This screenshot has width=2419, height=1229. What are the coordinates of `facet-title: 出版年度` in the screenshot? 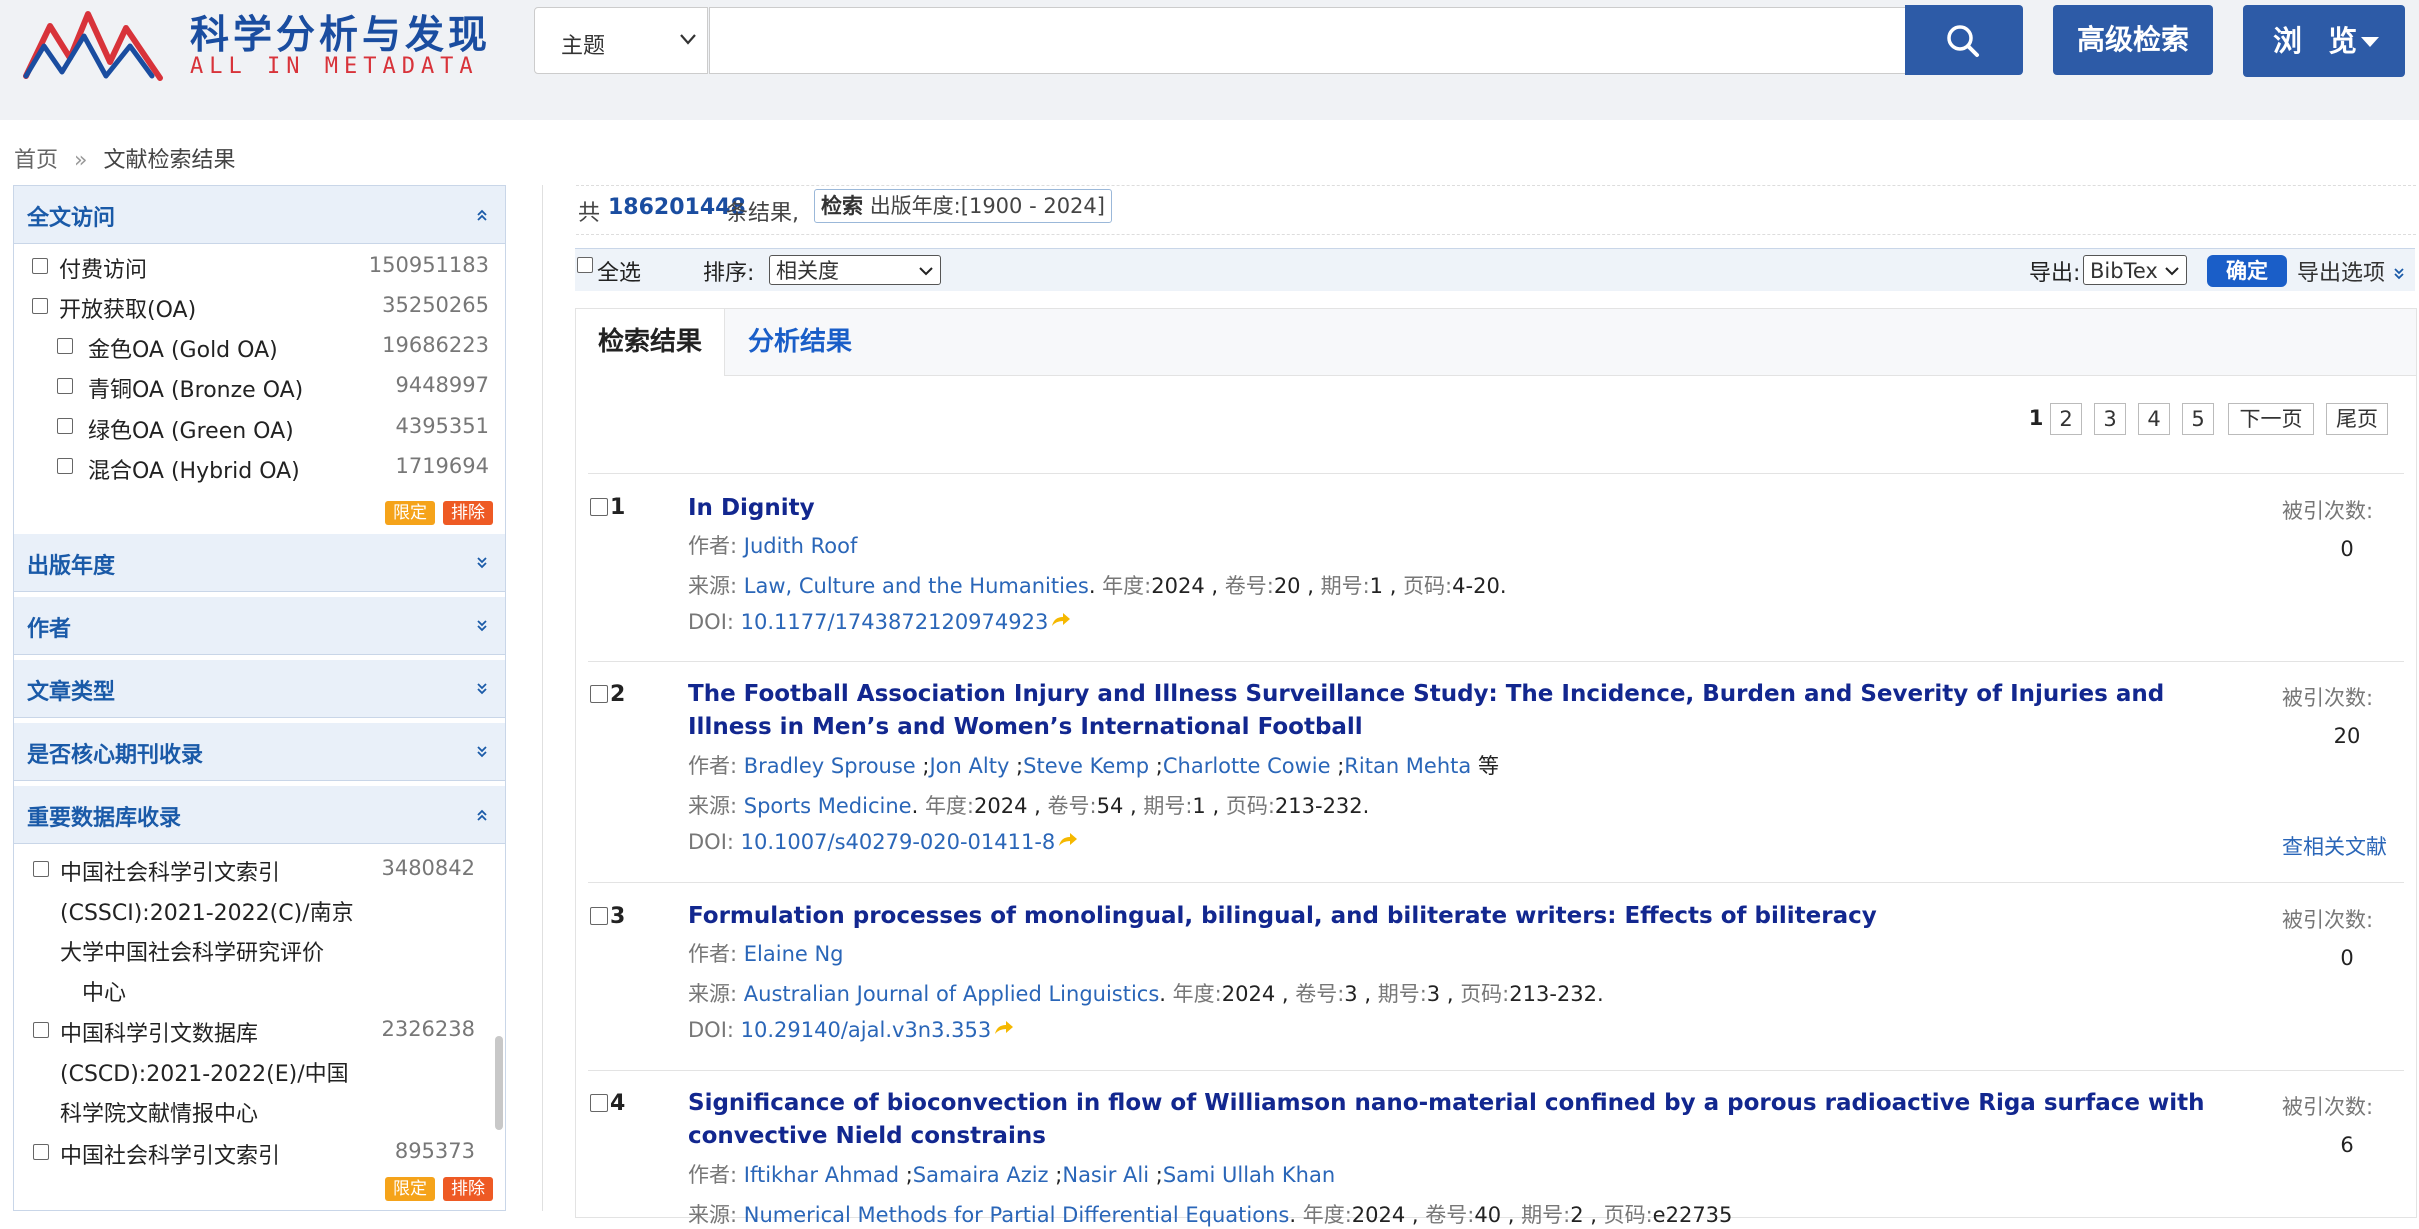 It's located at (71, 566).